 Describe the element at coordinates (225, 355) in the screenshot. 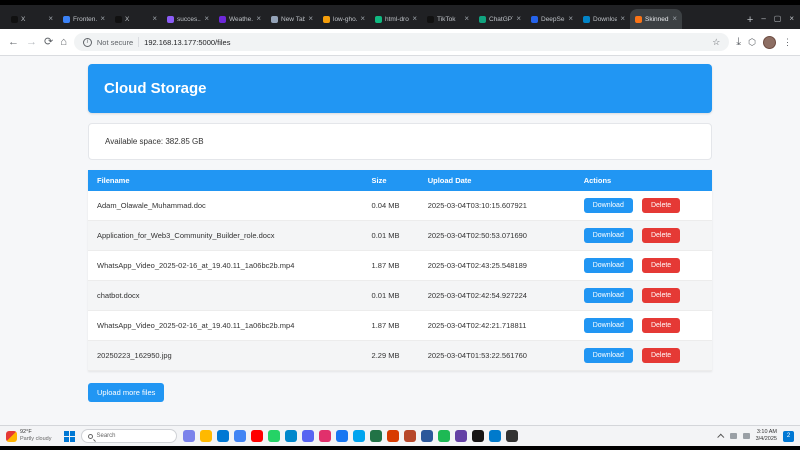

I see `file-name-cell: 20250223_162950.jpg` at that location.